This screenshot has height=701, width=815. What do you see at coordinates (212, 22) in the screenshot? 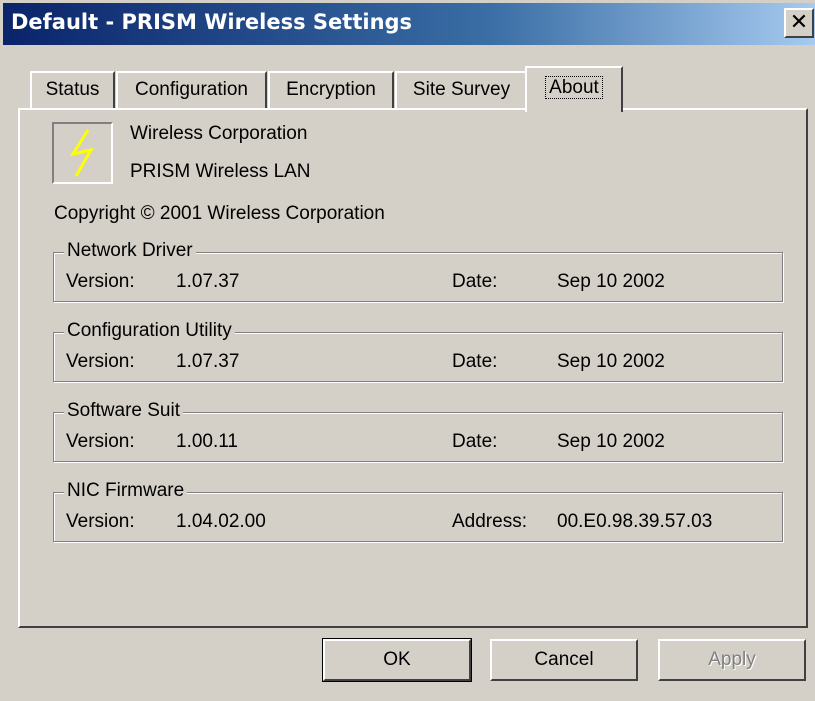
I see `window-title: Default - PRISM Wireless Settings` at bounding box center [212, 22].